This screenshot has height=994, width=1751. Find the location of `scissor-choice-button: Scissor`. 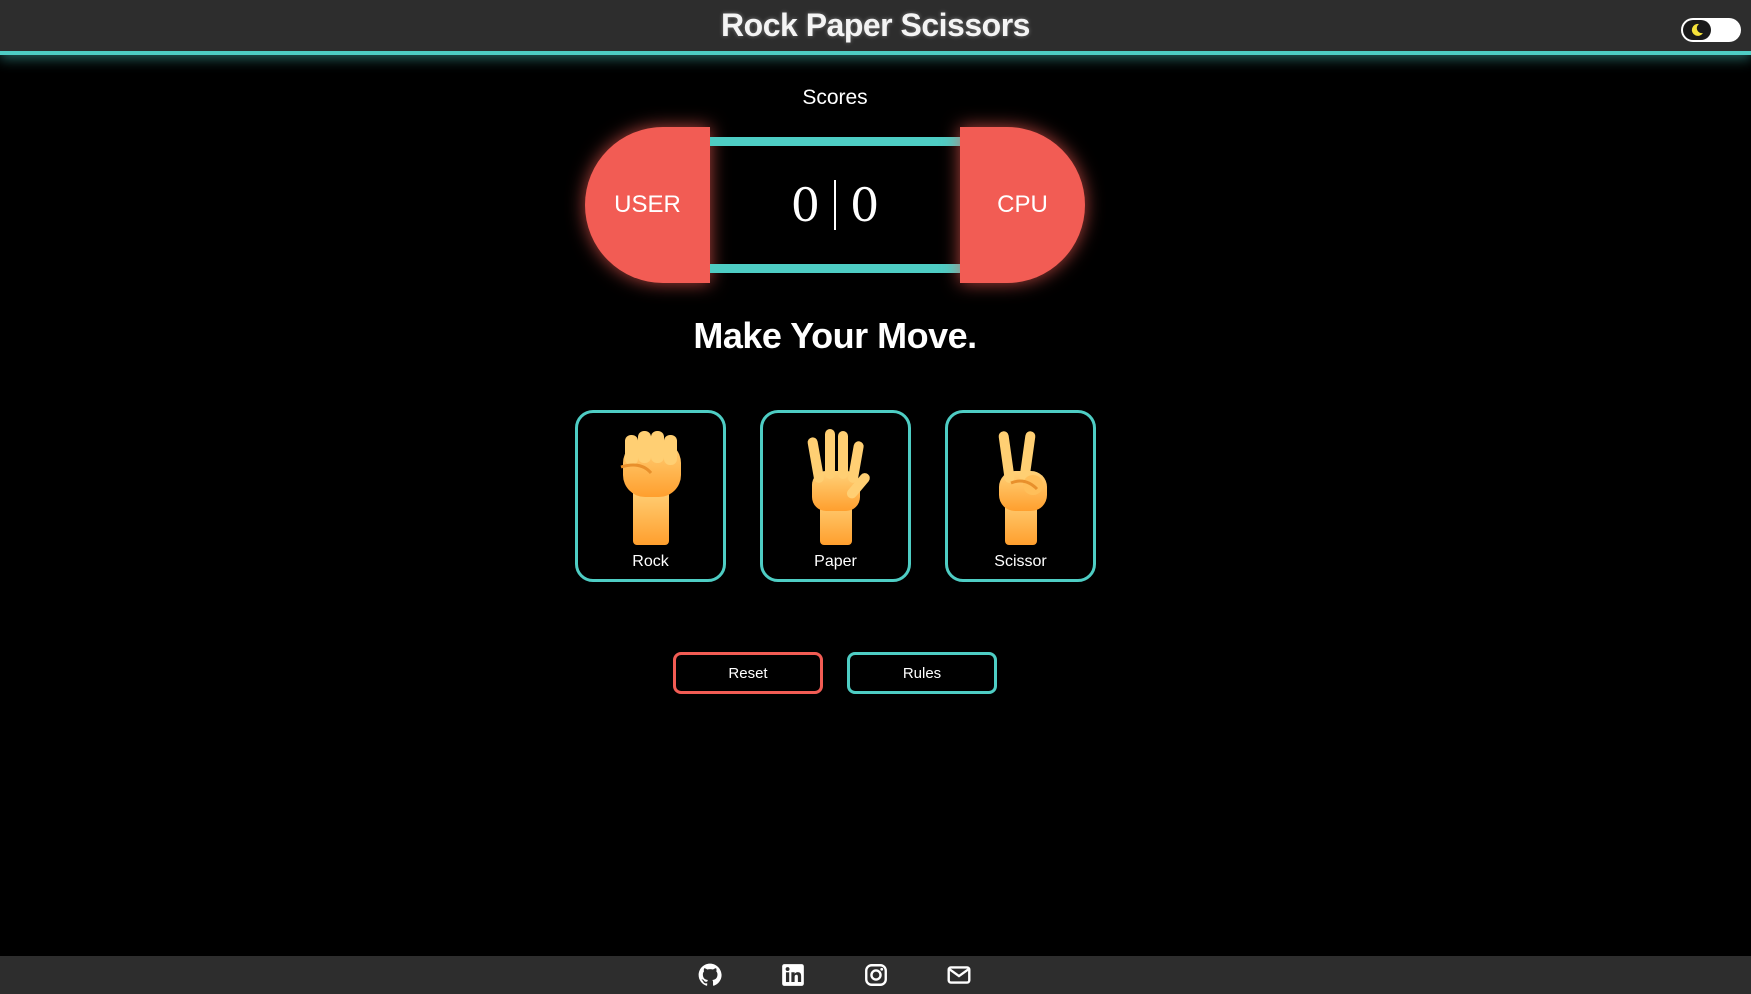

scissor-choice-button: Scissor is located at coordinates (1020, 496).